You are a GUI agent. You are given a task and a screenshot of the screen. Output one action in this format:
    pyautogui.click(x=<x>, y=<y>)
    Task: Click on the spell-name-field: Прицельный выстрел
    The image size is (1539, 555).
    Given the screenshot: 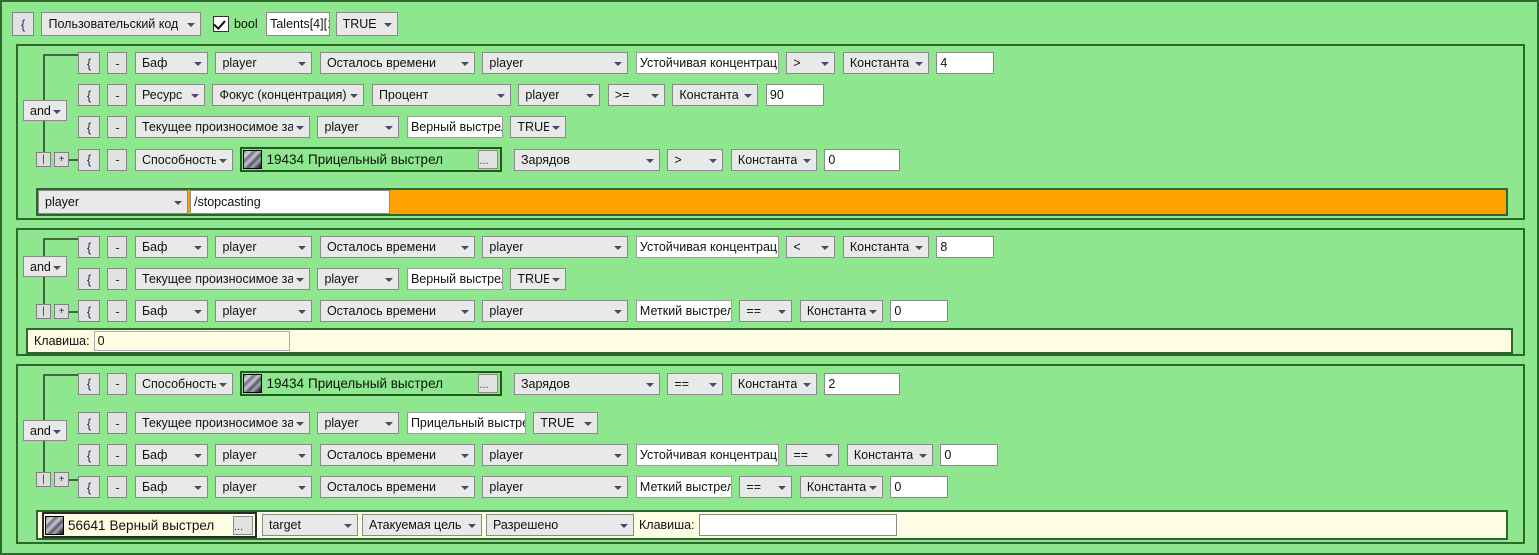 What is the action you would take?
    pyautogui.click(x=466, y=423)
    